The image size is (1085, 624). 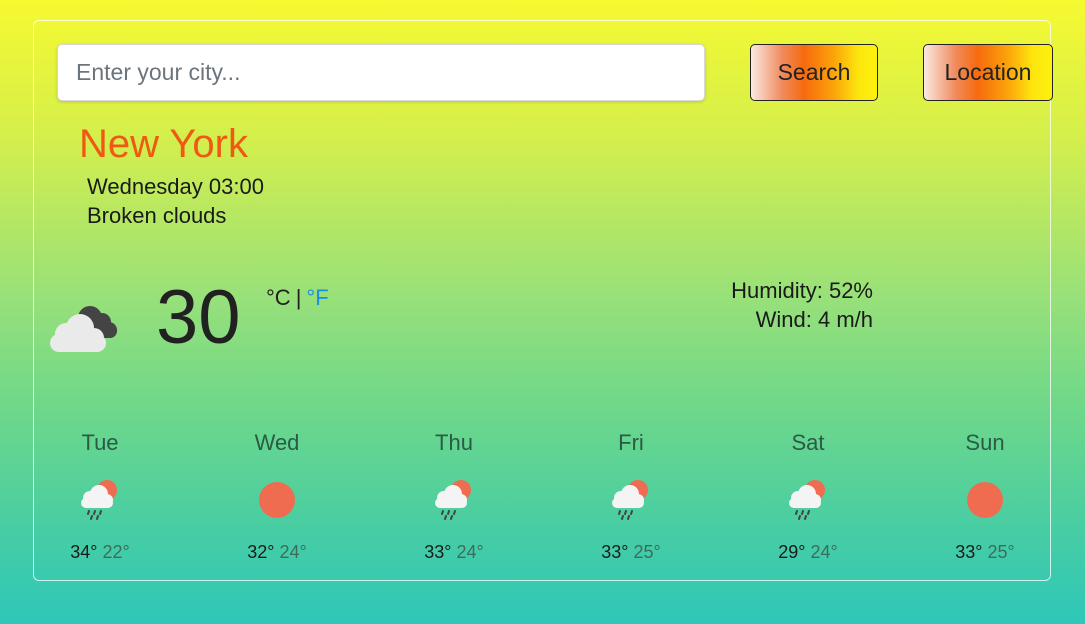 What do you see at coordinates (454, 442) in the screenshot?
I see `forecast-day-name: Thu` at bounding box center [454, 442].